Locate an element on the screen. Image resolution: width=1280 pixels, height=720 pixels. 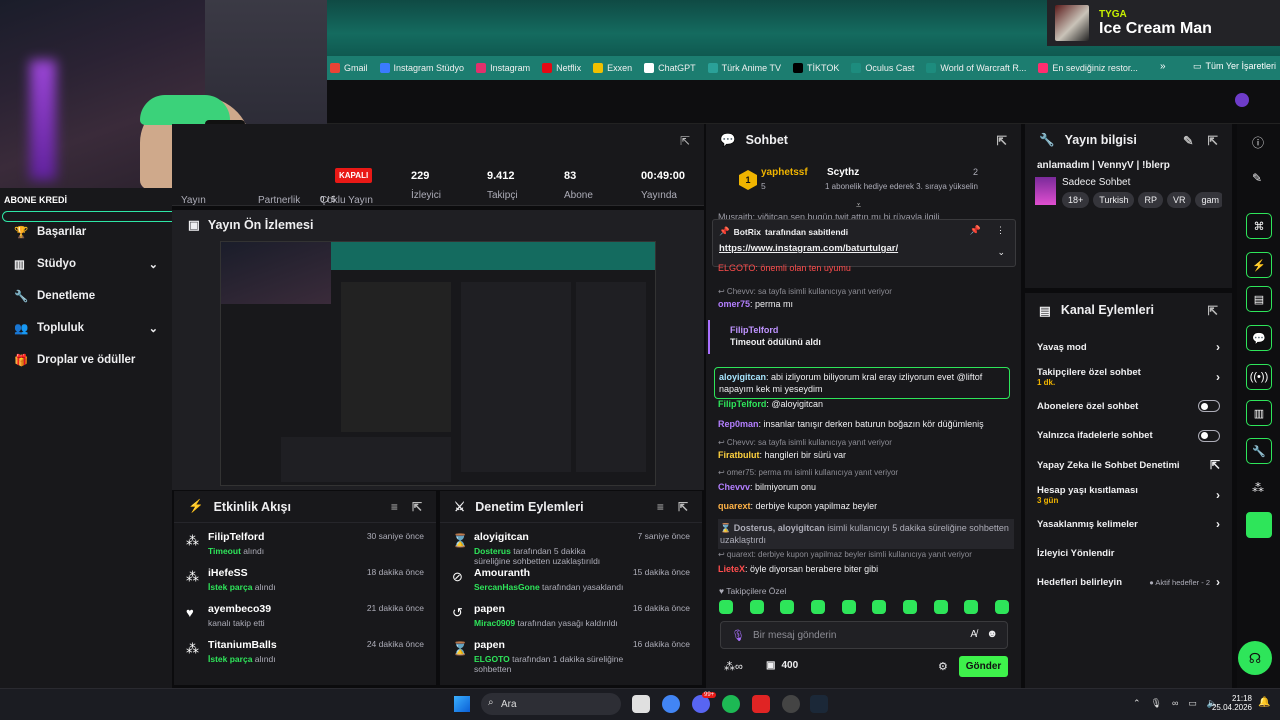
windows-start-icon is located at coordinates (462, 704).